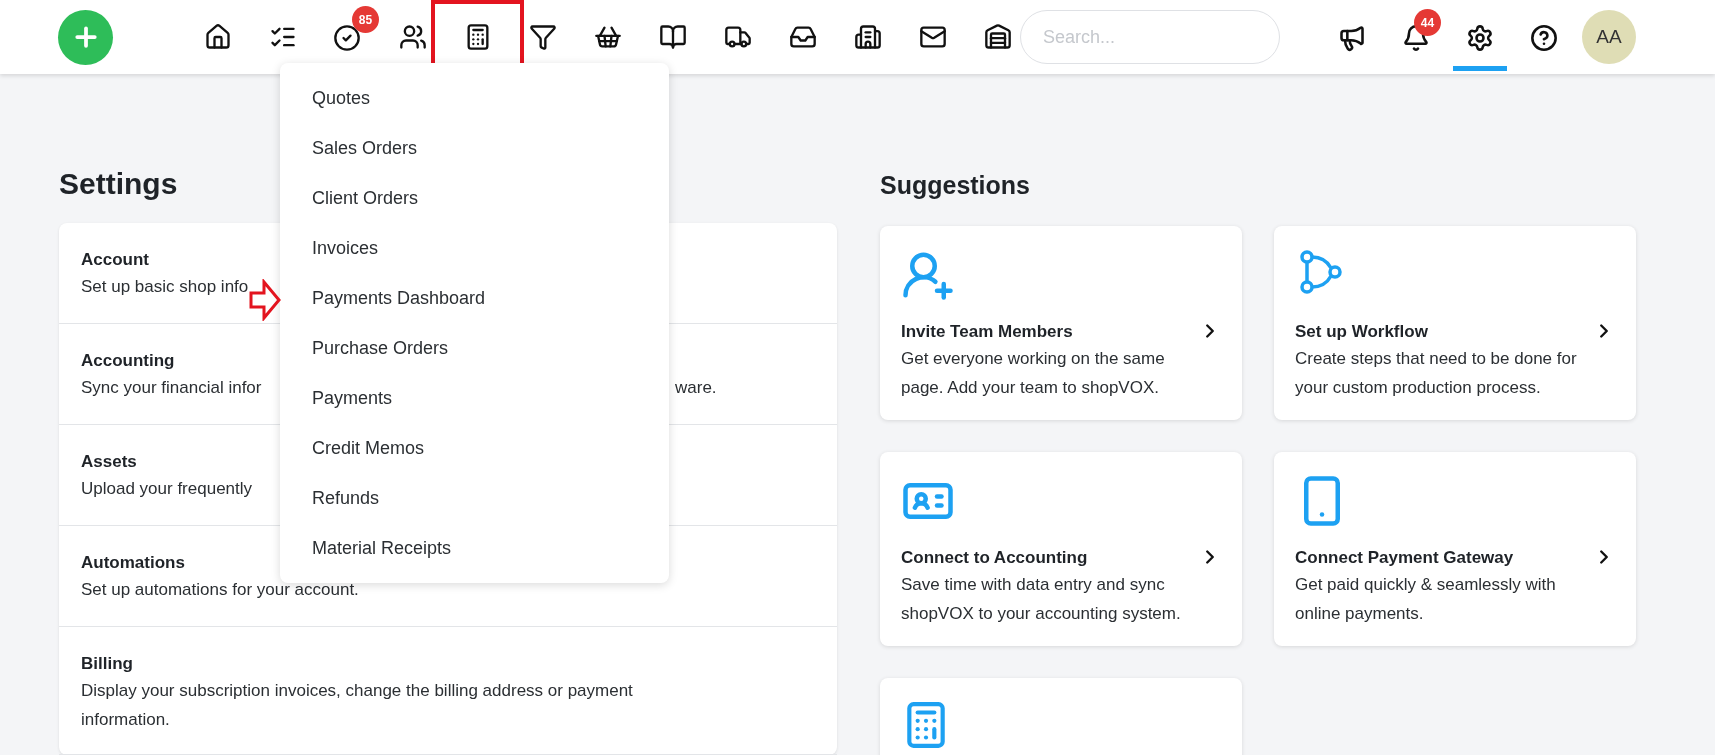 The width and height of the screenshot is (1715, 755). I want to click on suggestion-card: Invite Team Members Get everyone working on the same page. Add your team to shopVOX., so click(1061, 323).